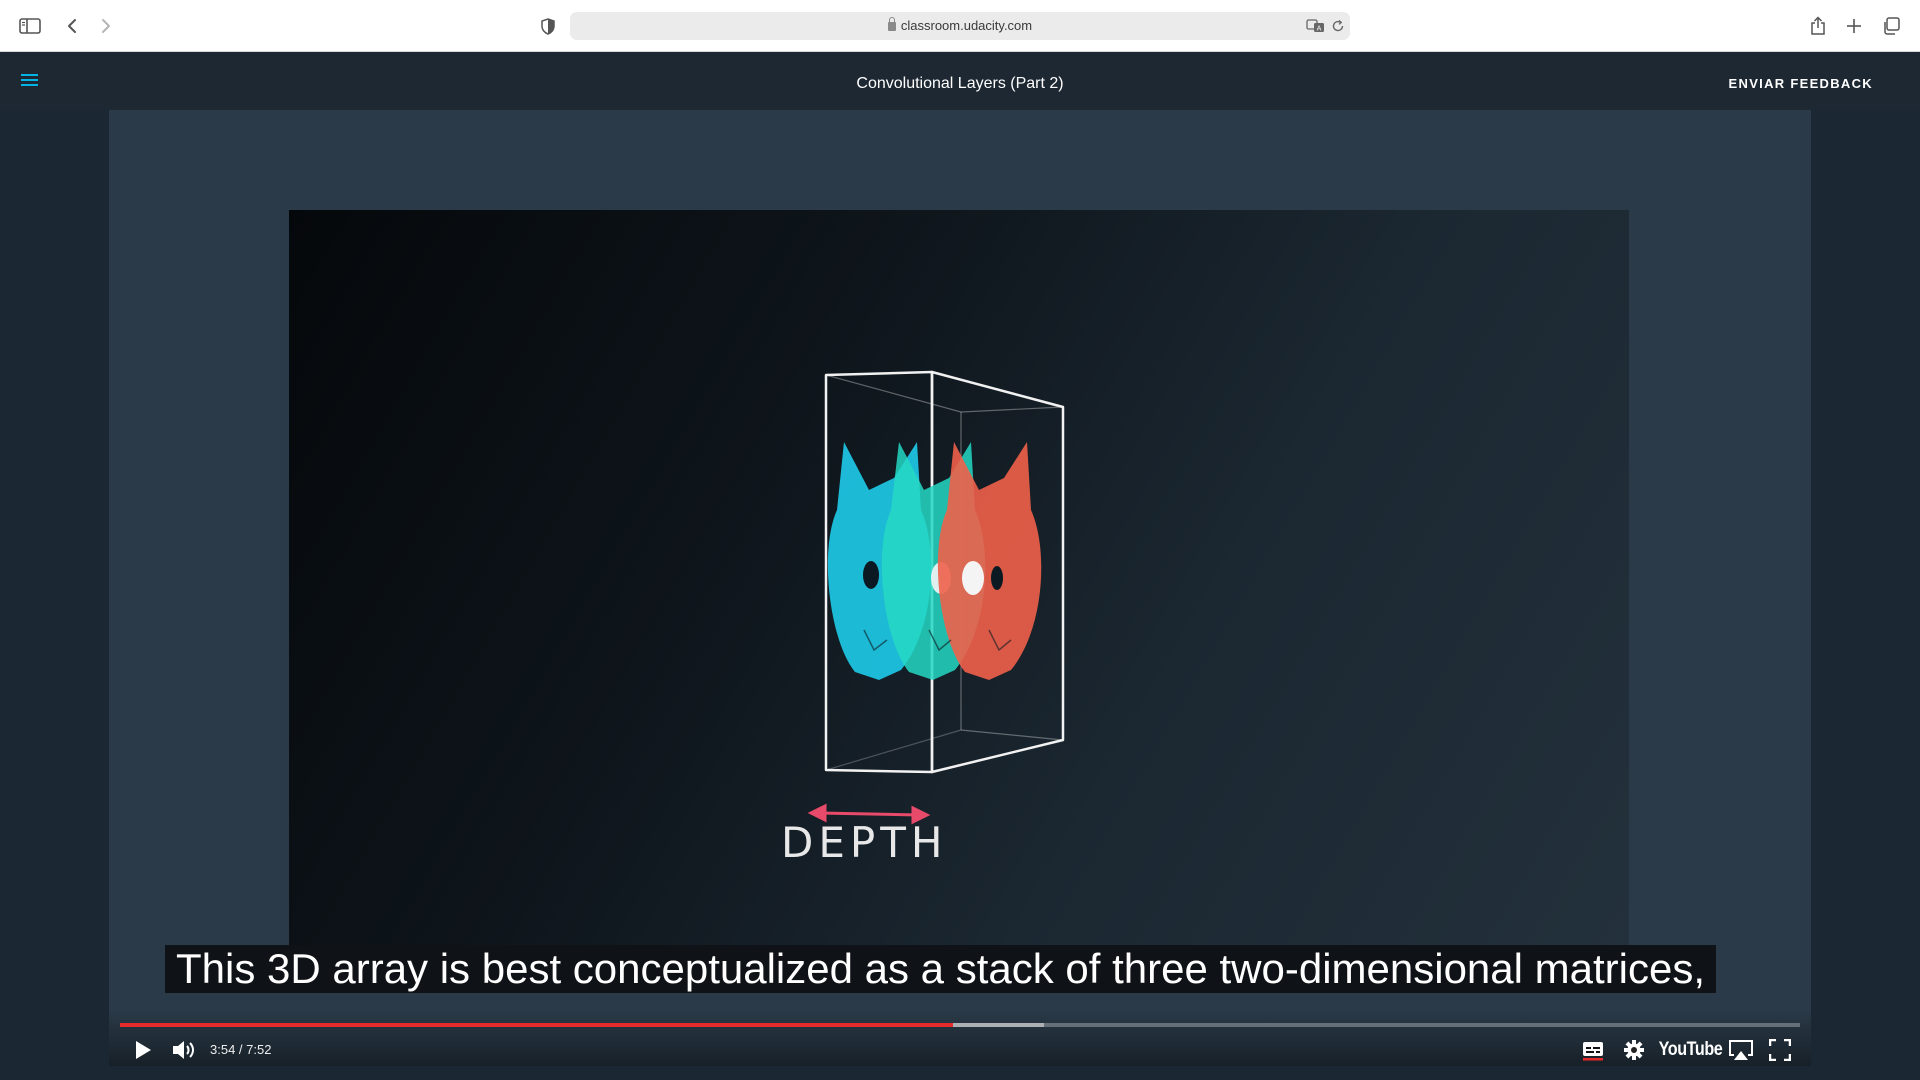 The image size is (1920, 1080). I want to click on youtube-label: YouTube, so click(1690, 1049).